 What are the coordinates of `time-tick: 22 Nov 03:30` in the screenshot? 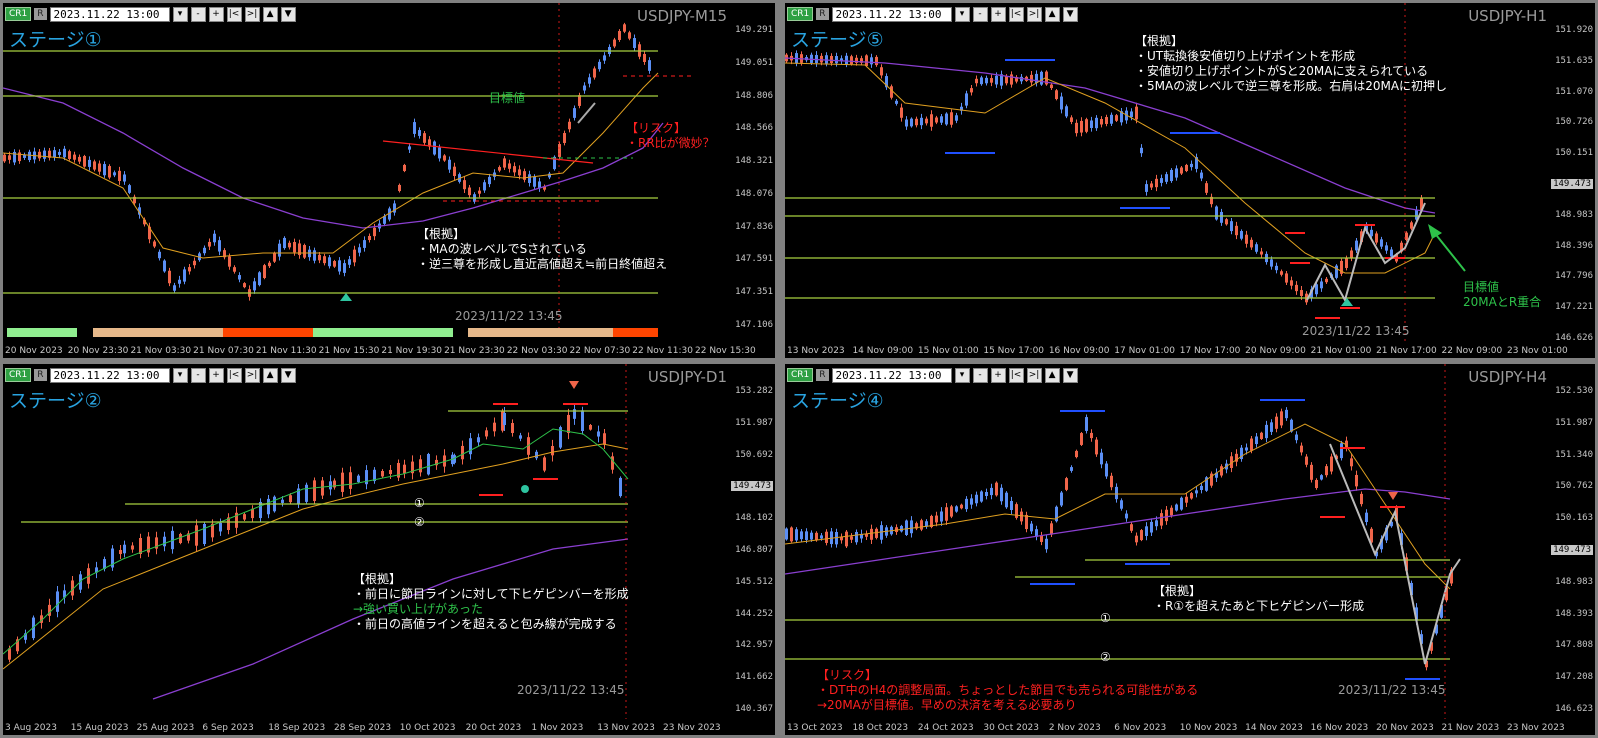 It's located at (537, 351).